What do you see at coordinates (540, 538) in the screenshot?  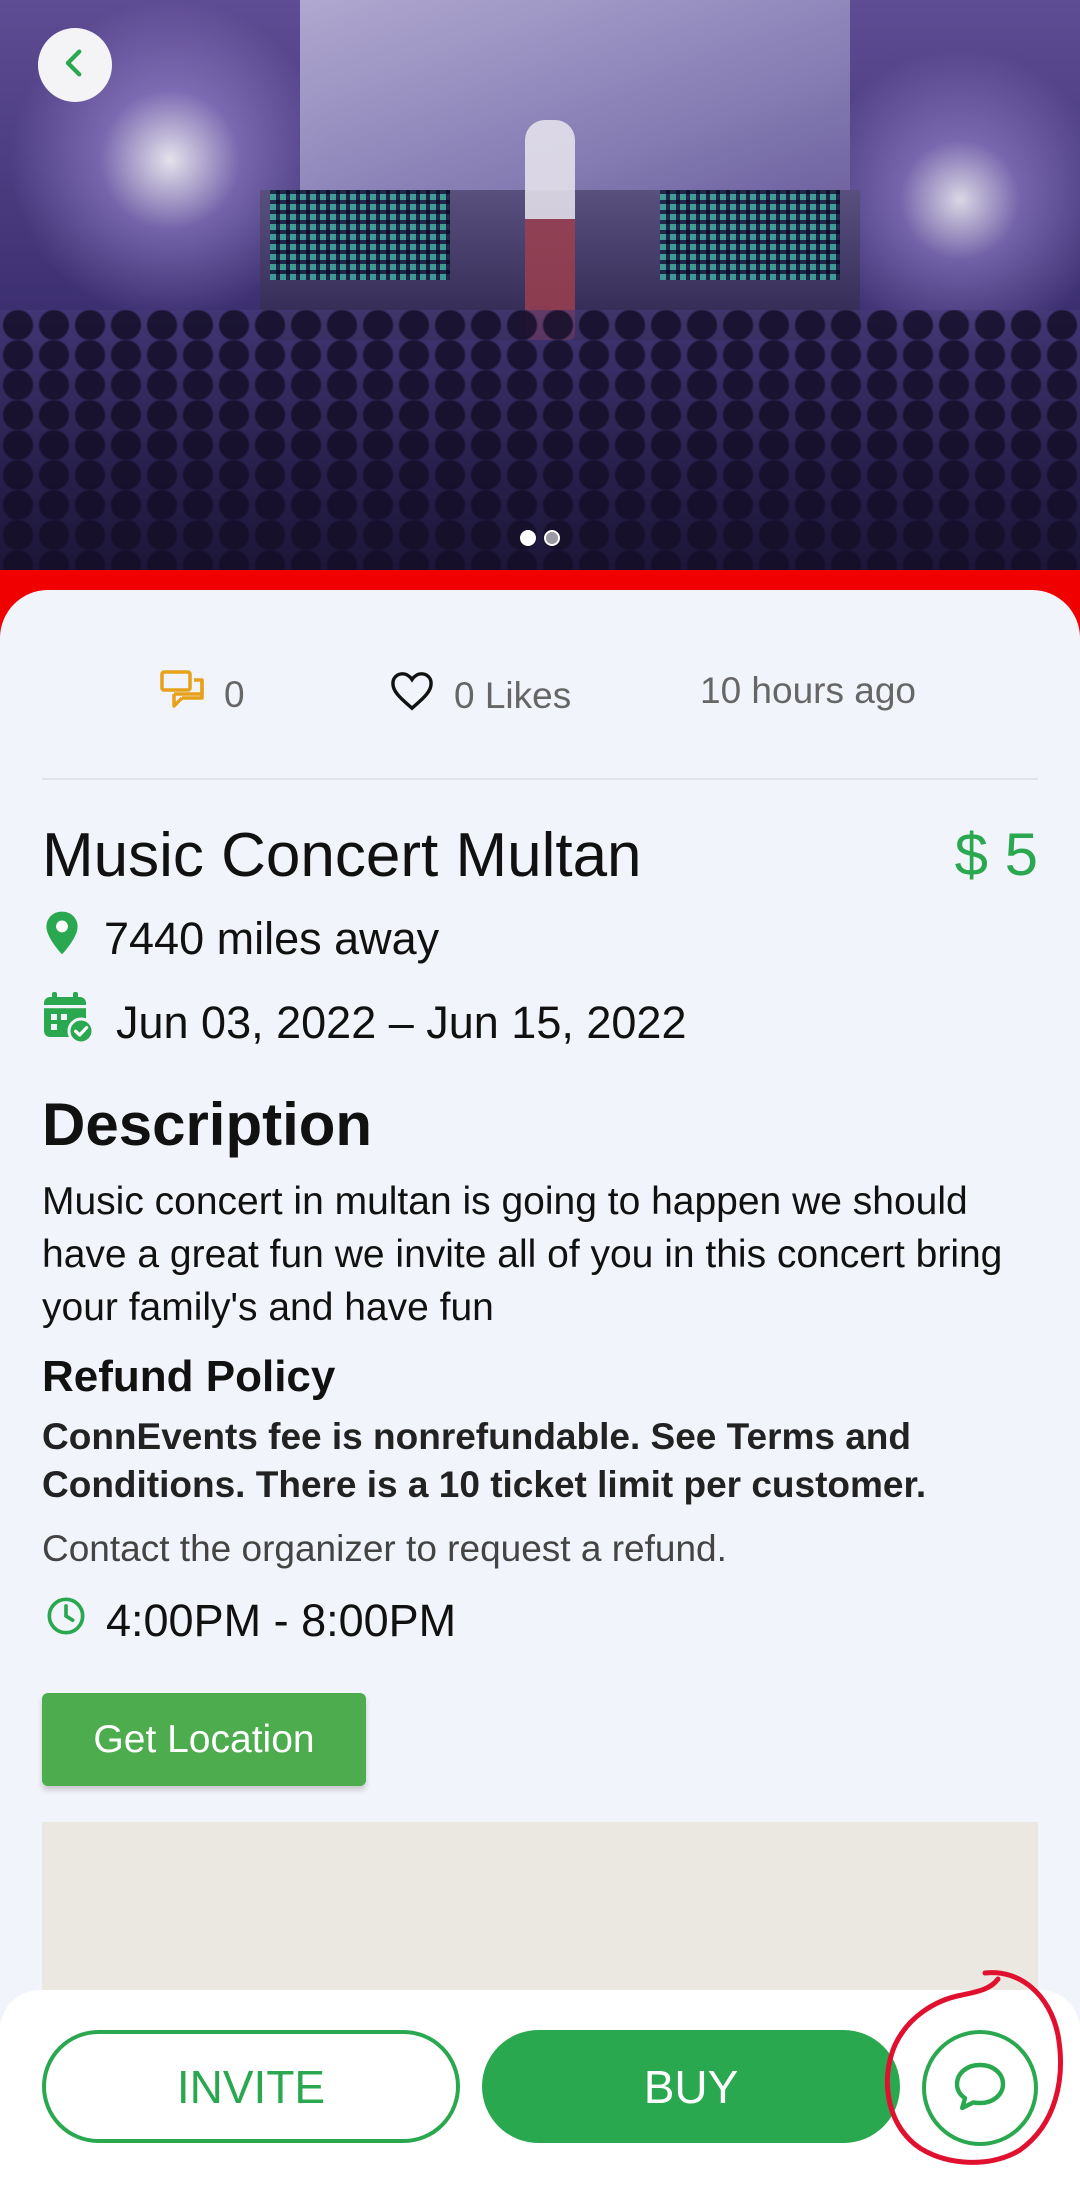 I see `carousel-indicator` at bounding box center [540, 538].